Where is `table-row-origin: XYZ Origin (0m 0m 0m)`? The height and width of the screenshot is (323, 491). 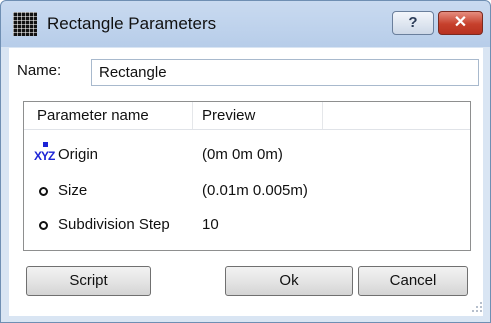
table-row-origin: XYZ Origin (0m 0m 0m) is located at coordinates (247, 156).